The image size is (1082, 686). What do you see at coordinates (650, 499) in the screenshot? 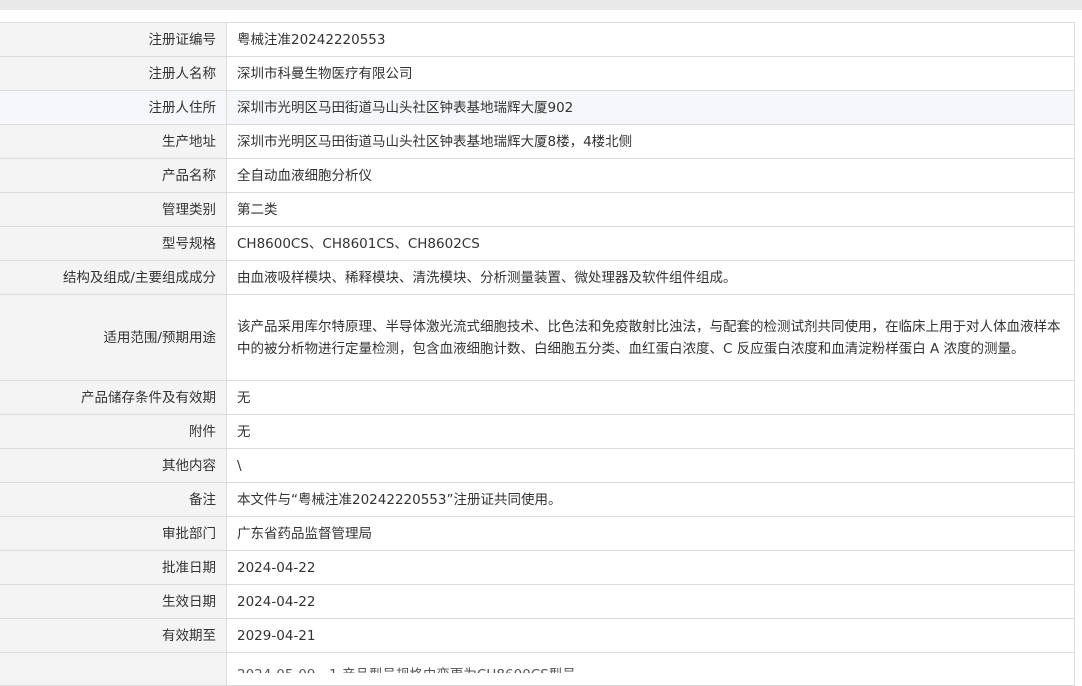
I see `field-value: 本文件与“粤械注准20242220553”注册证共同使用。` at bounding box center [650, 499].